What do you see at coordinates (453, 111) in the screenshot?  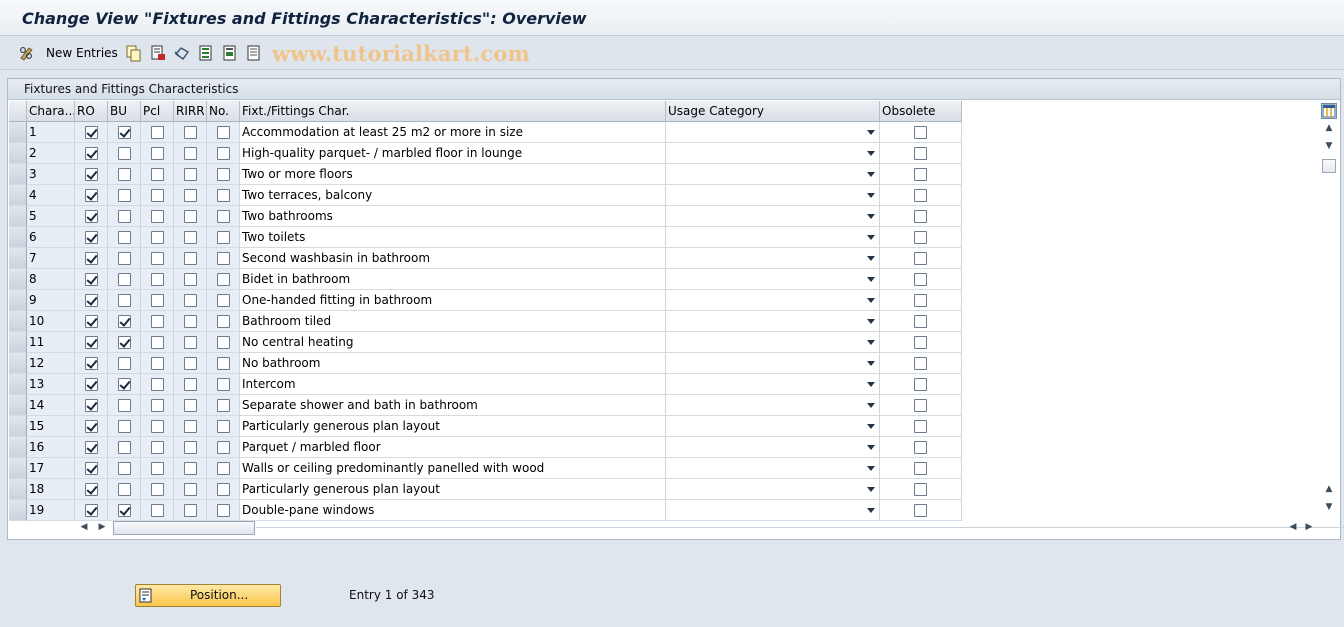 I see `column-header-fixt: Fixt./Fittings Char.` at bounding box center [453, 111].